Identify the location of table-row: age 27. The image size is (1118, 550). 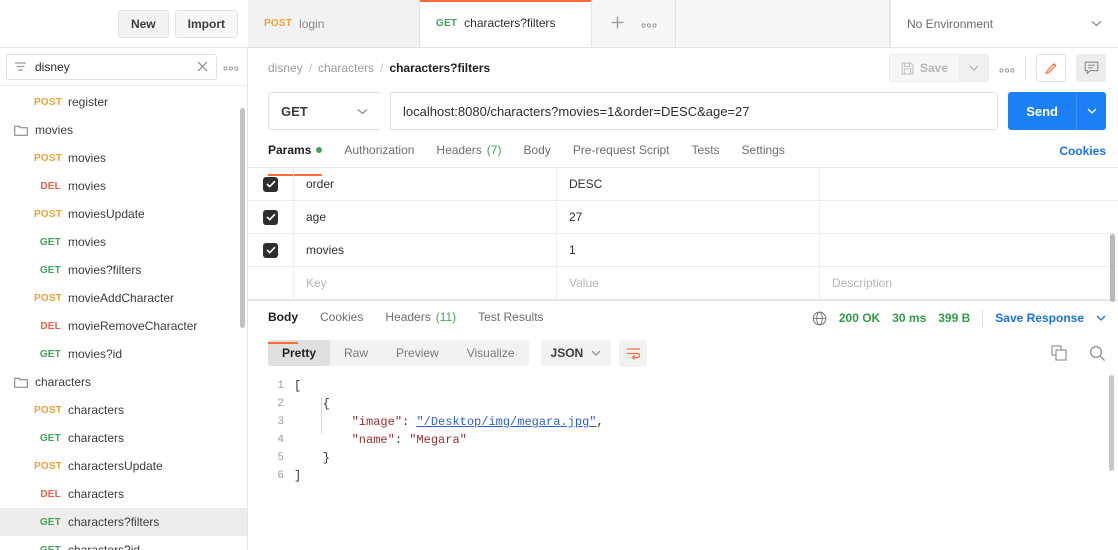
(683, 217).